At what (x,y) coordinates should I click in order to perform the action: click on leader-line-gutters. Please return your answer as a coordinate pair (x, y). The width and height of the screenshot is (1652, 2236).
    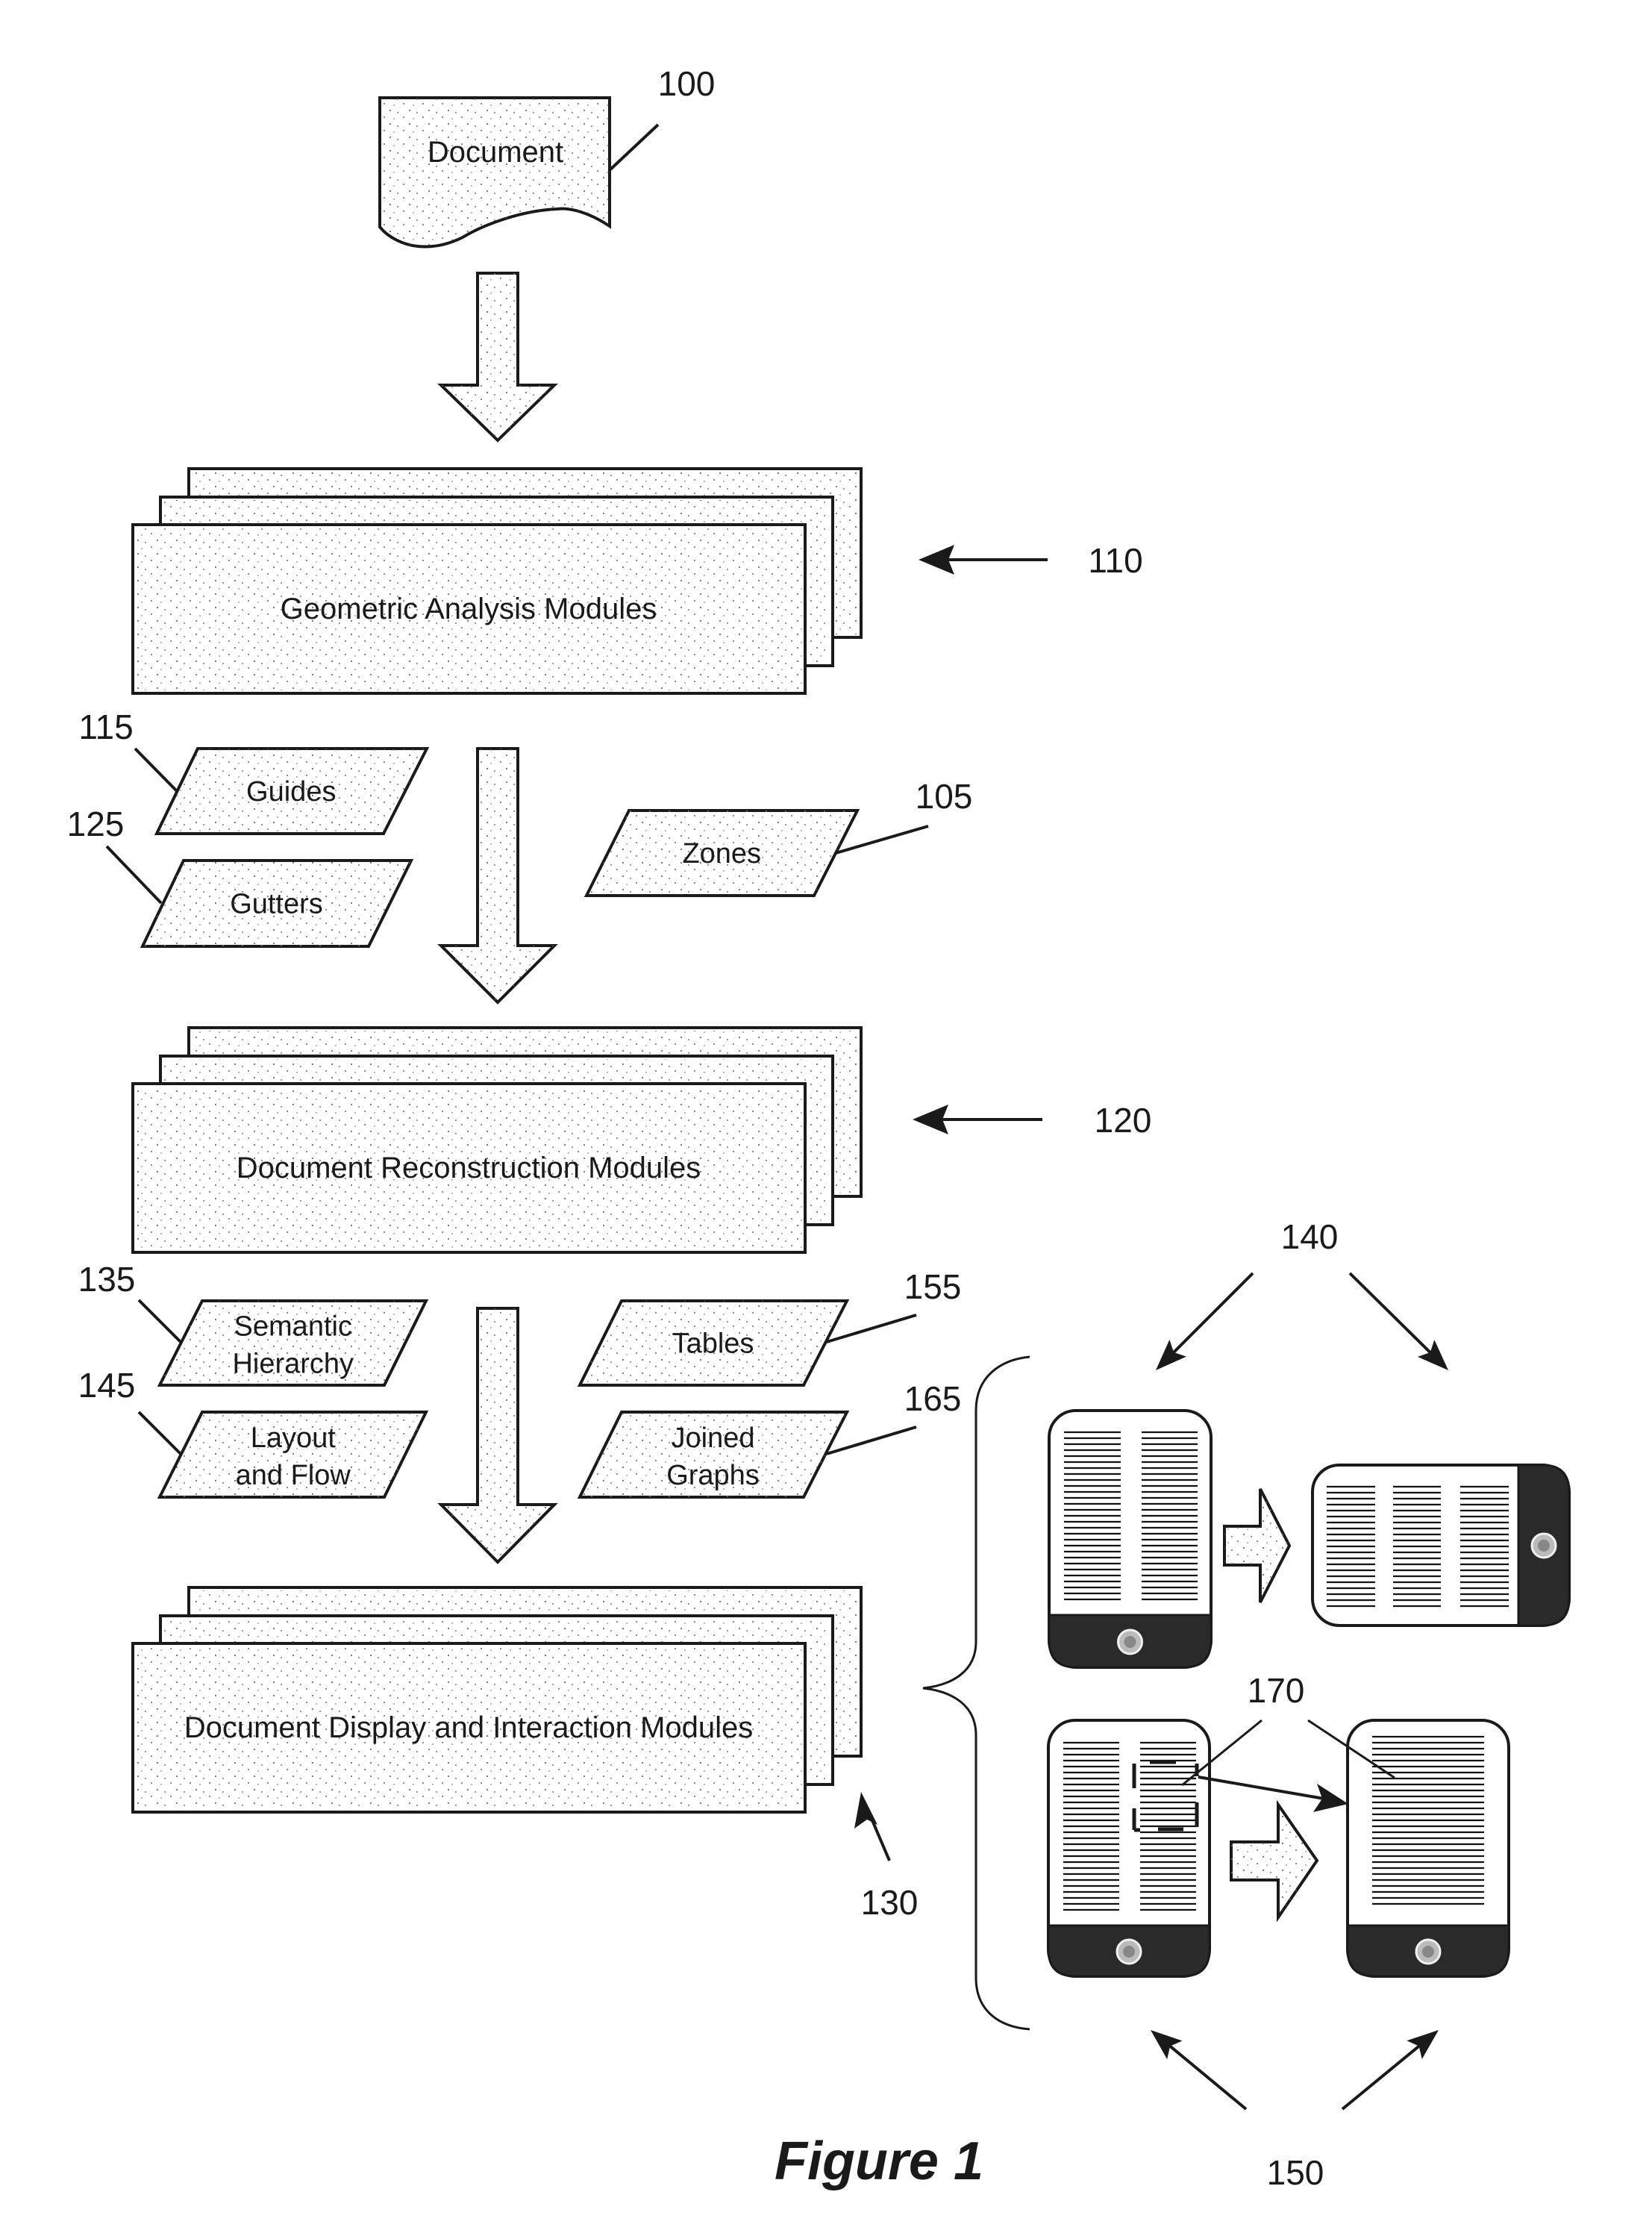
    Looking at the image, I should click on (134, 875).